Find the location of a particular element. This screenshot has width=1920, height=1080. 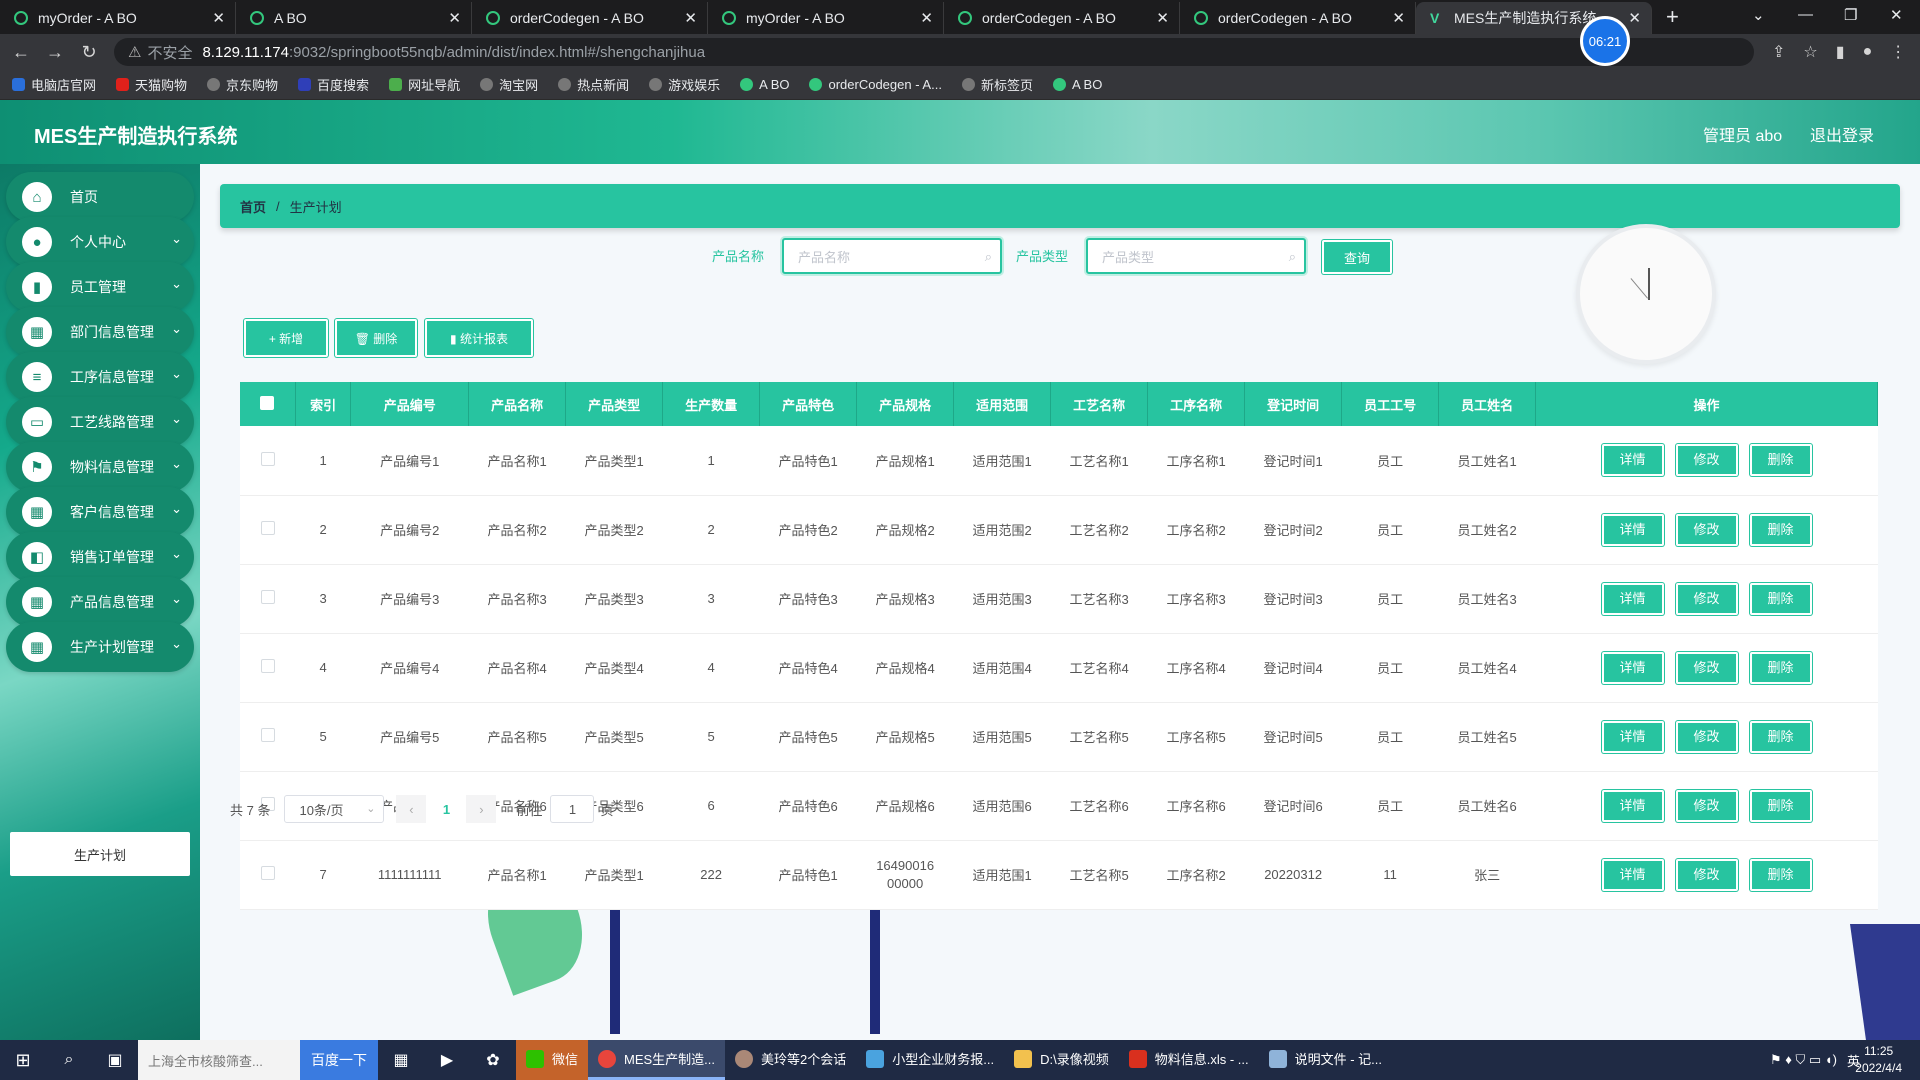

taskbar-app-chat: 美玲等2个会话 is located at coordinates (790, 1060).